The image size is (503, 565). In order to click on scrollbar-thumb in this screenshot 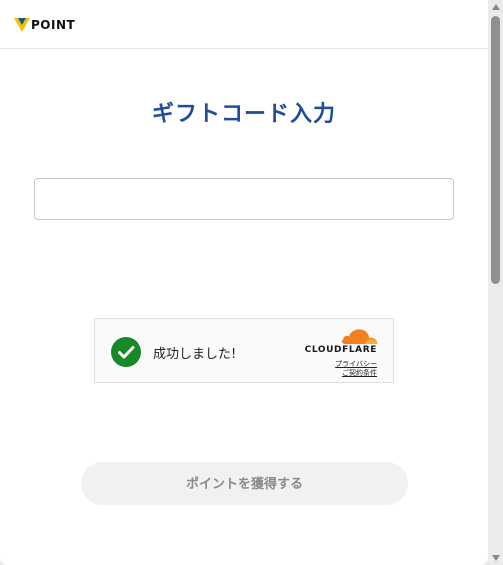, I will do `click(495, 150)`.